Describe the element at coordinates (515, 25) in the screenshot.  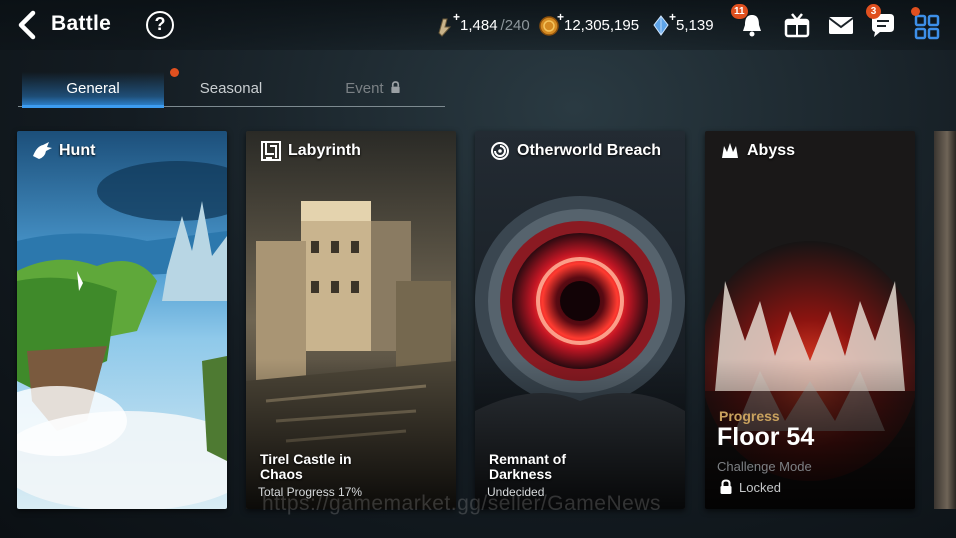
I see `stamina-max: /240` at that location.